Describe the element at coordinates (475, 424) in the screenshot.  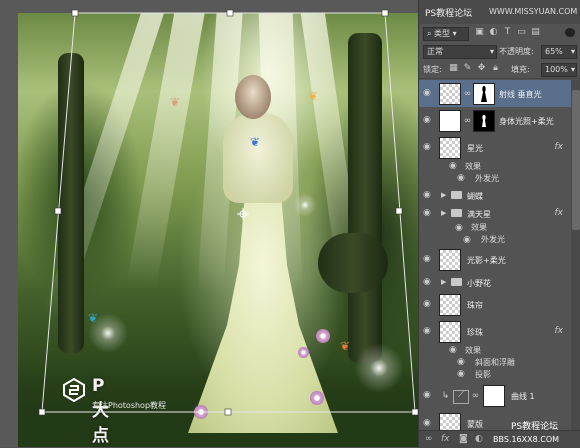
I see `layer-name: 蒙版` at that location.